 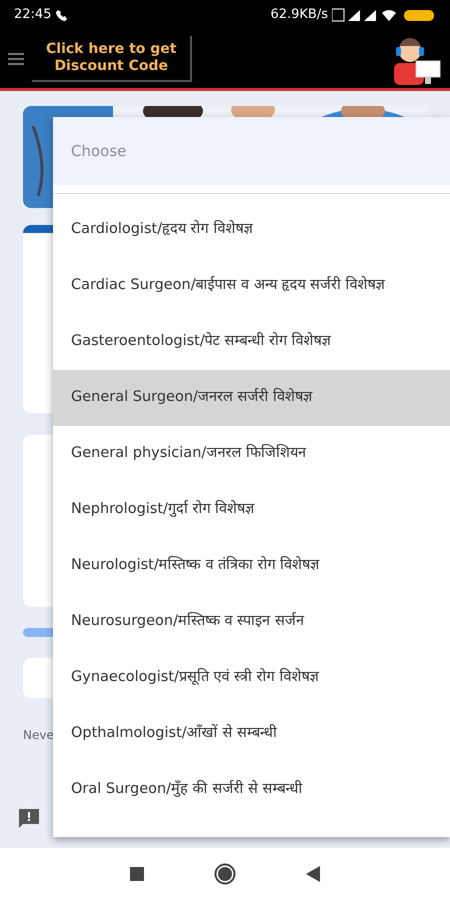 I want to click on footer-text: Neve, so click(x=38, y=735).